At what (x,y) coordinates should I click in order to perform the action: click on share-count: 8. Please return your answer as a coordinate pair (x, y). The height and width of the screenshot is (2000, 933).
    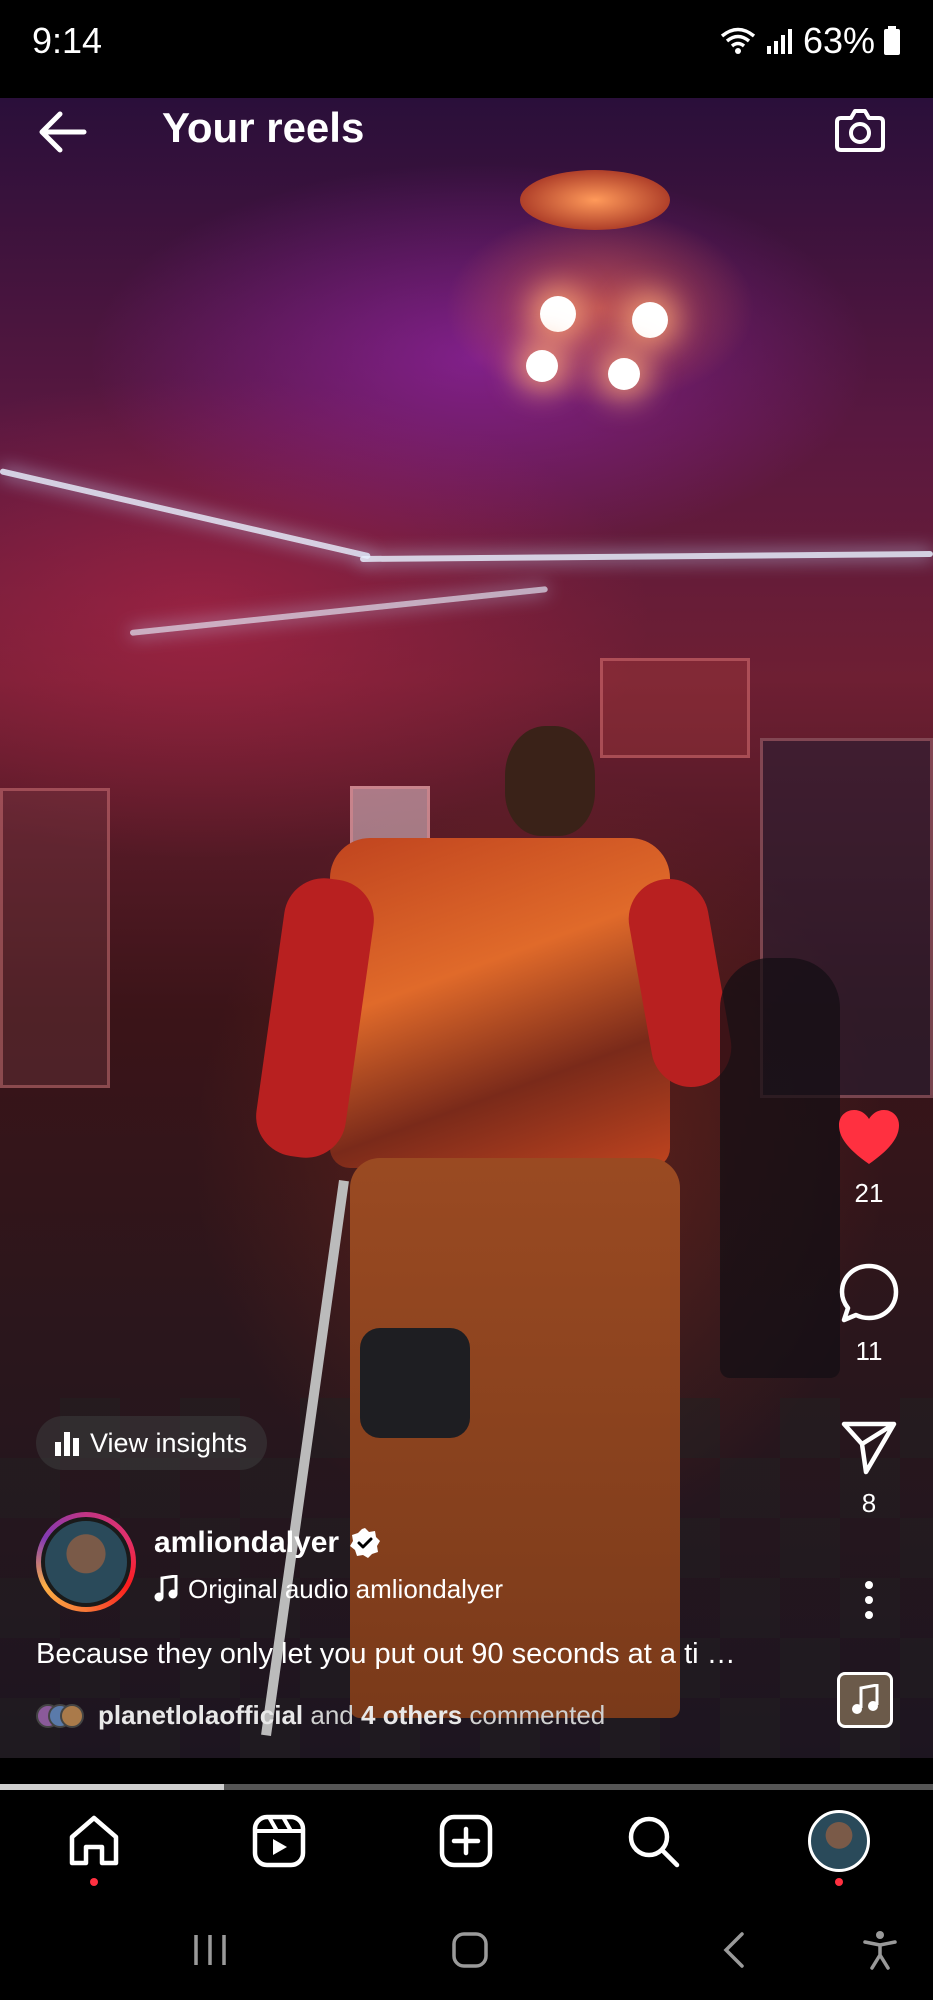
    Looking at the image, I should click on (869, 1503).